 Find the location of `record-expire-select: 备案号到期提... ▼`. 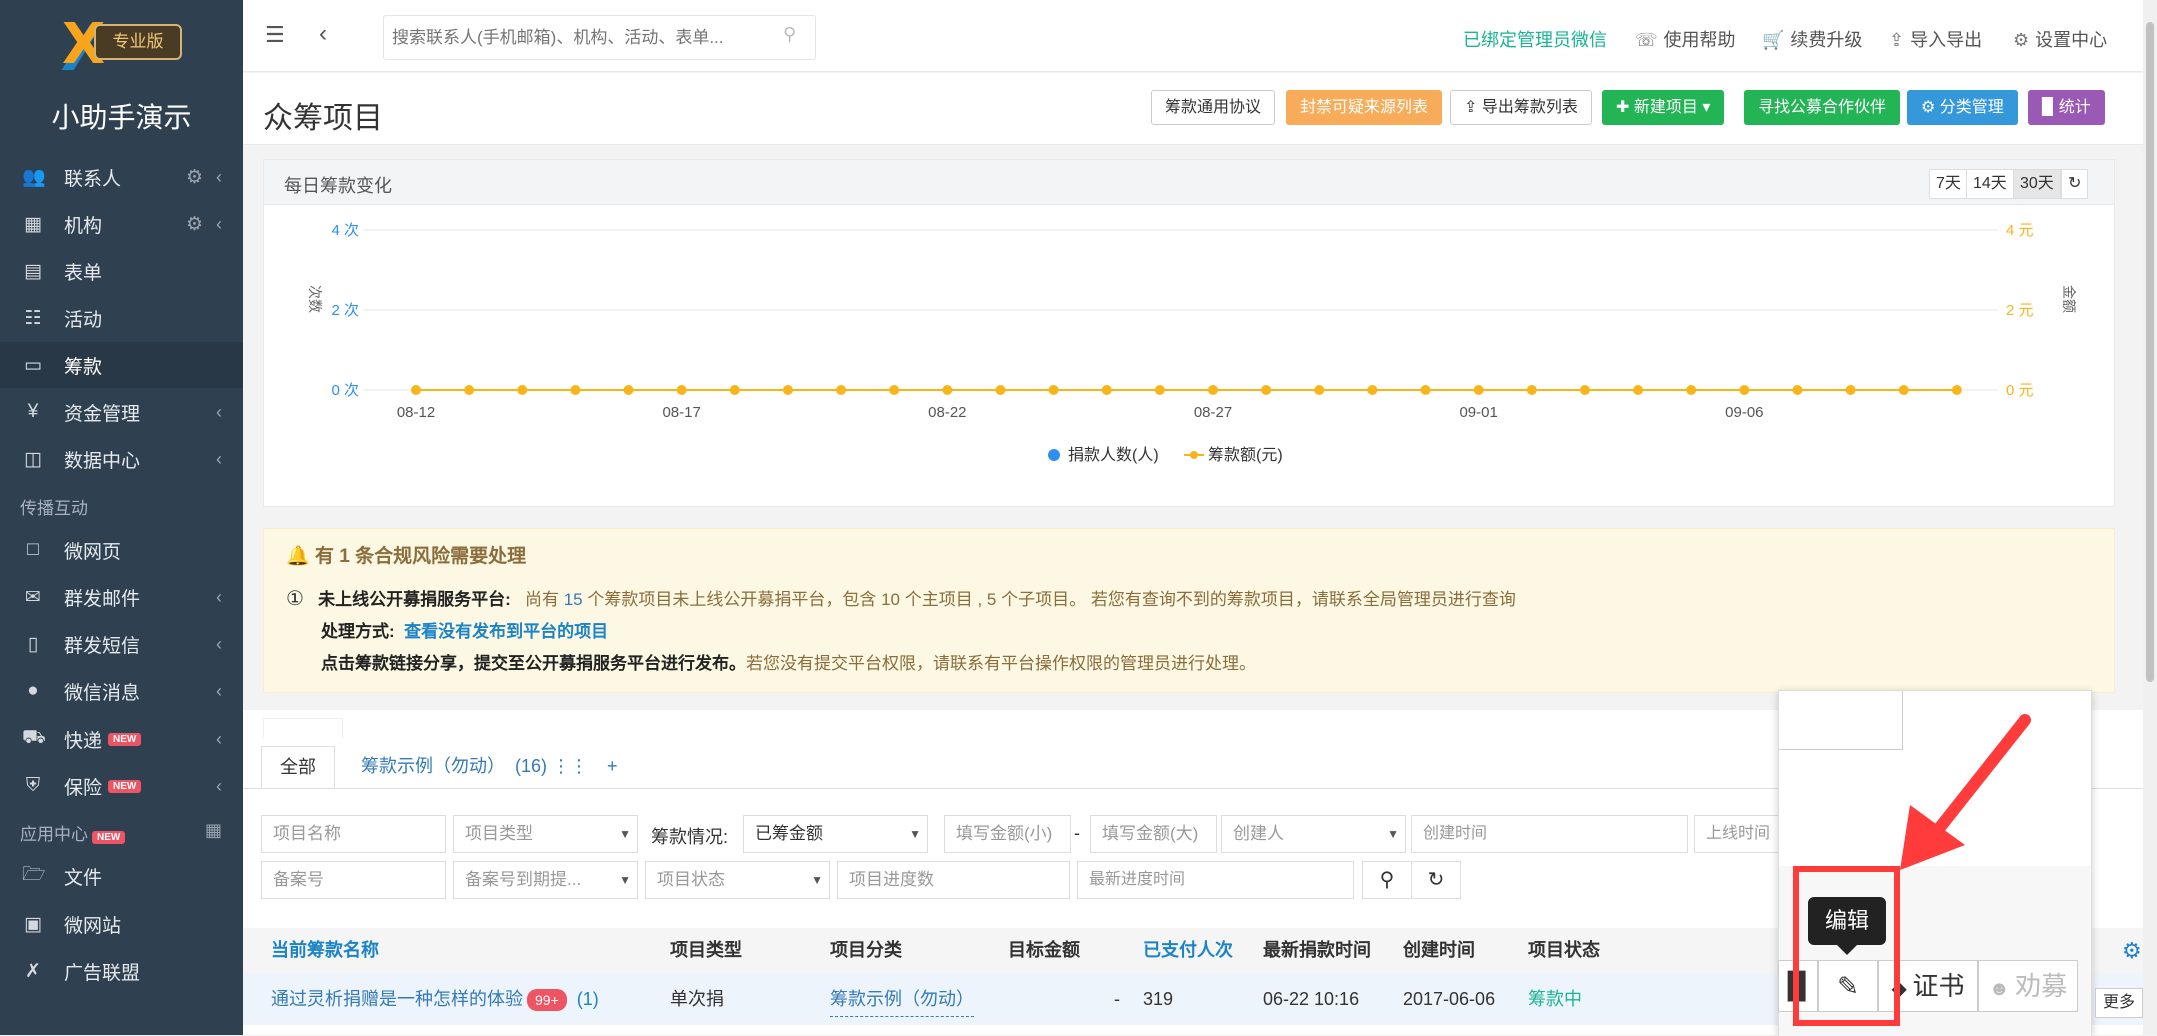

record-expire-select: 备案号到期提... ▼ is located at coordinates (545, 880).